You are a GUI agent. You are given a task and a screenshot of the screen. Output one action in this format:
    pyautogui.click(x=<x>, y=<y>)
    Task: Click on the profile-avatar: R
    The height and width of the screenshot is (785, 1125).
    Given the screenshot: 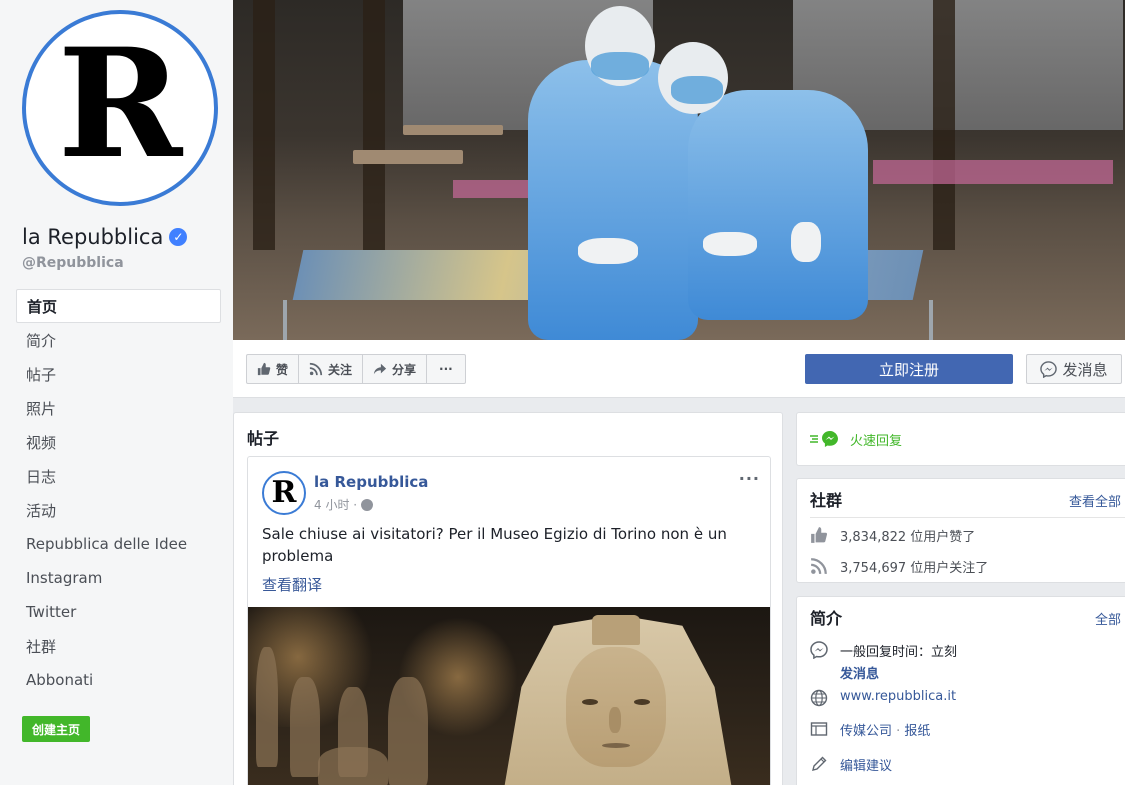 What is the action you would take?
    pyautogui.click(x=120, y=108)
    